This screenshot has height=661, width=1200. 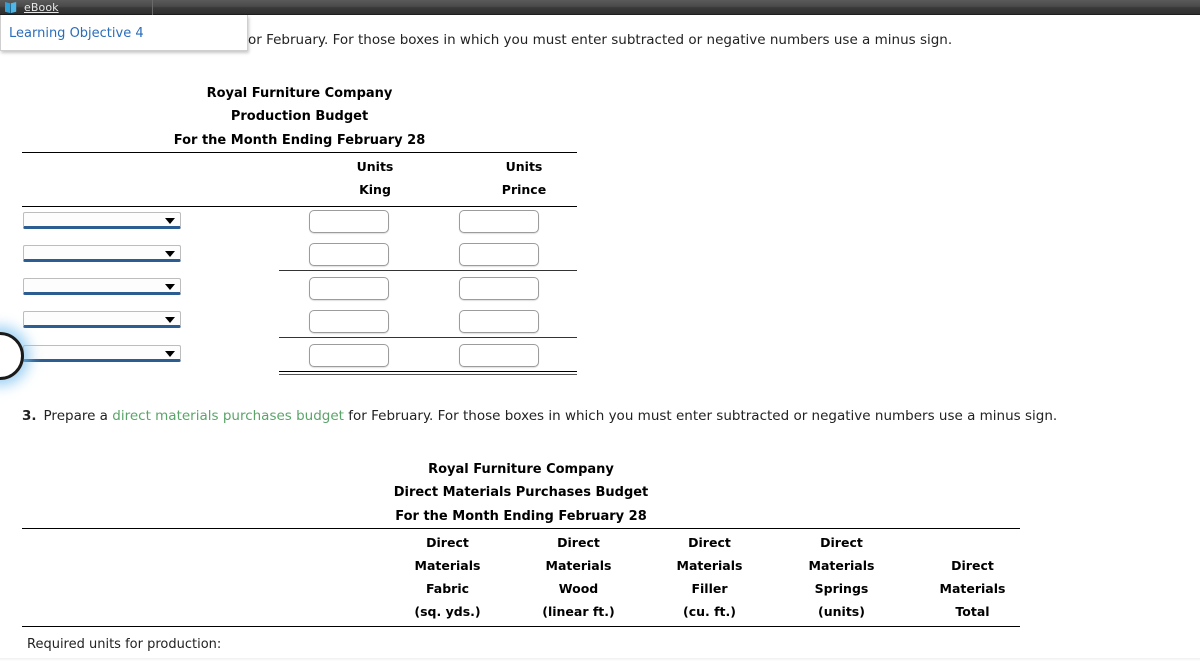 I want to click on pb-rule-total-a, so click(x=428, y=371).